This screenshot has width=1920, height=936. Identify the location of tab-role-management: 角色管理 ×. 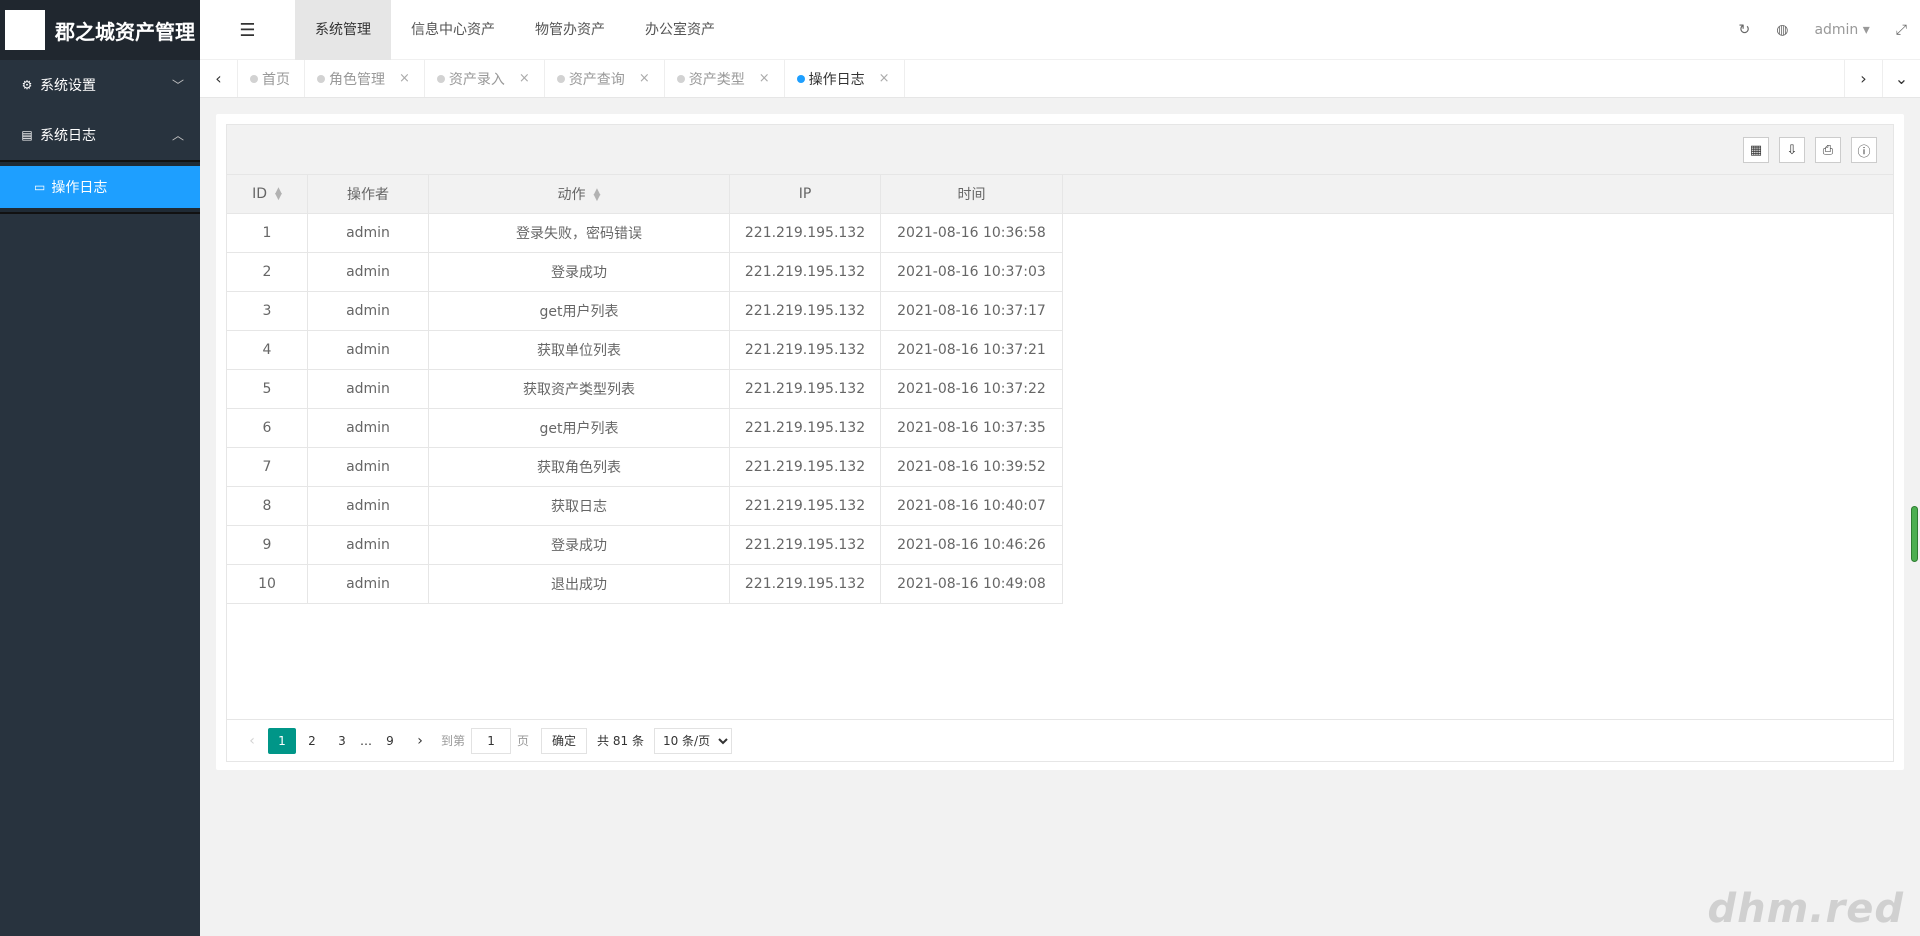
(365, 78).